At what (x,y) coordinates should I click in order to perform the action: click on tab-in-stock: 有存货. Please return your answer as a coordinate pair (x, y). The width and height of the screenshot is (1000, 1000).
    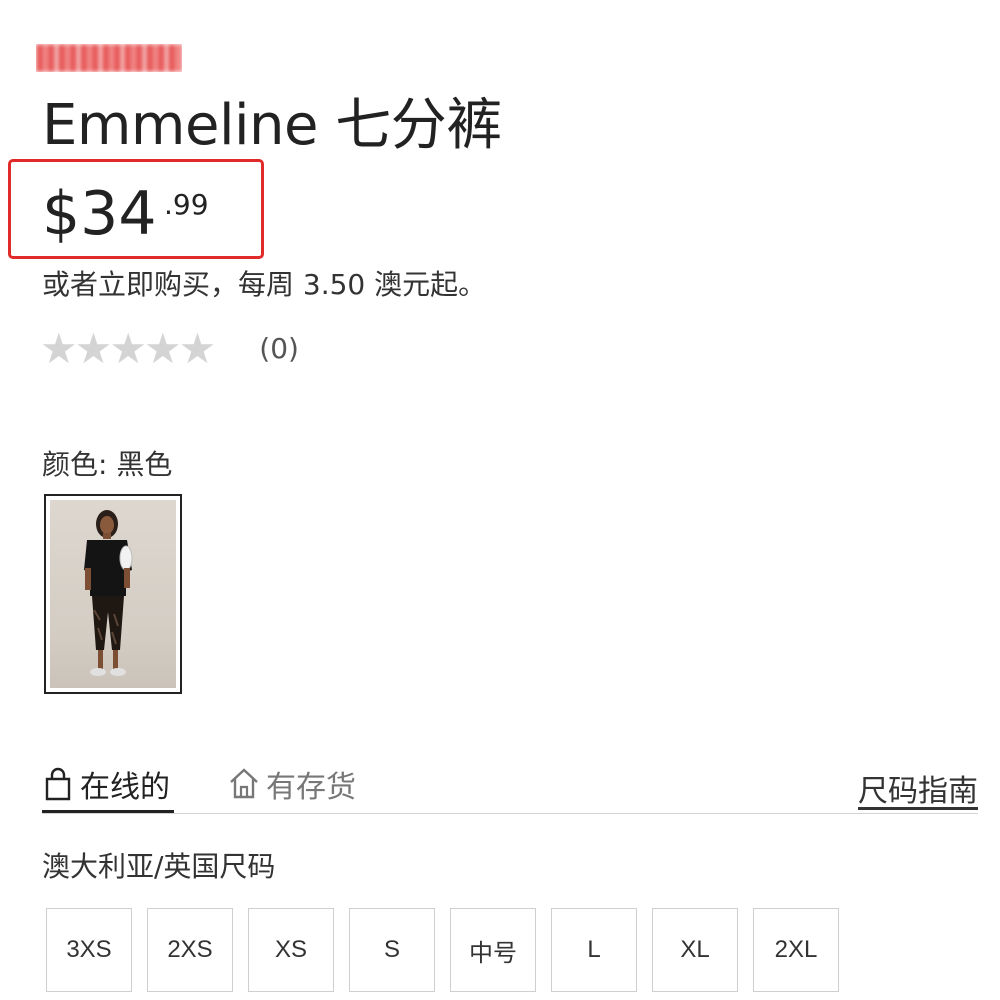
    Looking at the image, I should click on (292, 784).